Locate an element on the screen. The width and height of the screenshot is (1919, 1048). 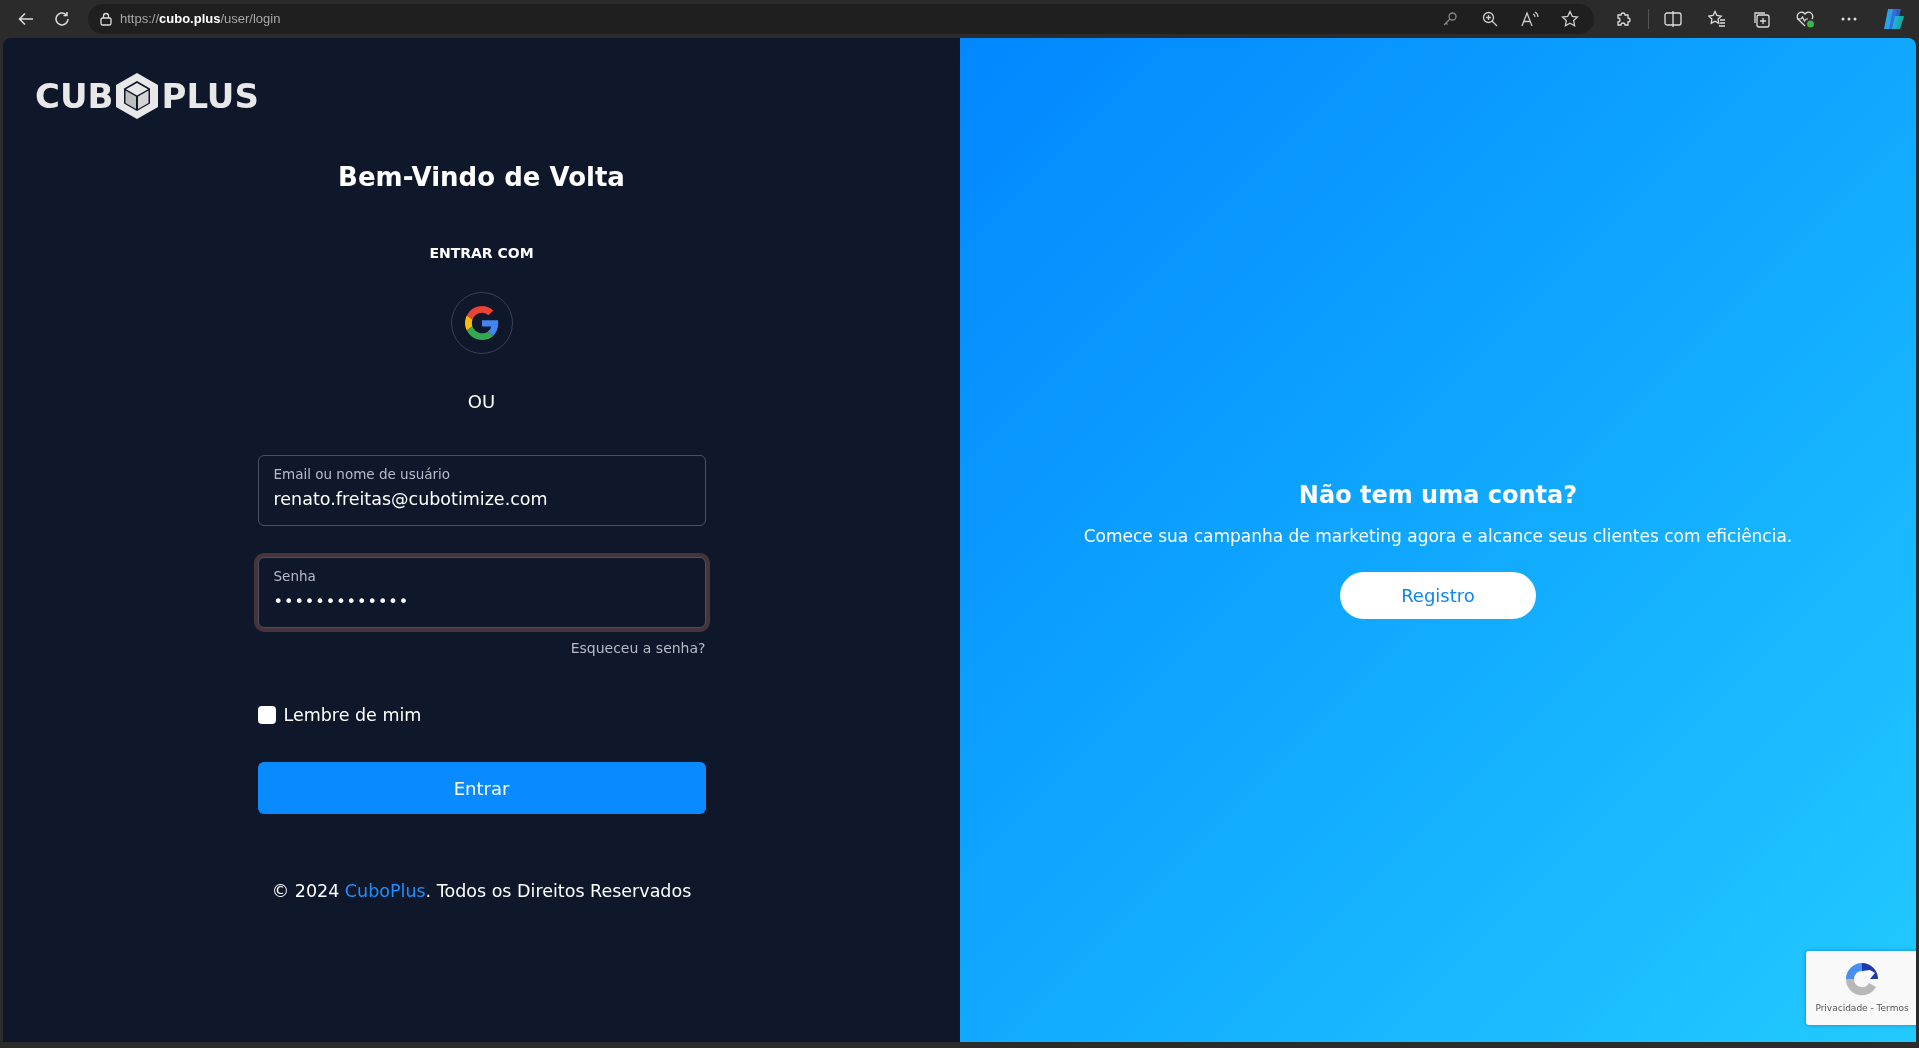
logo-text: CUB is located at coordinates (74, 96).